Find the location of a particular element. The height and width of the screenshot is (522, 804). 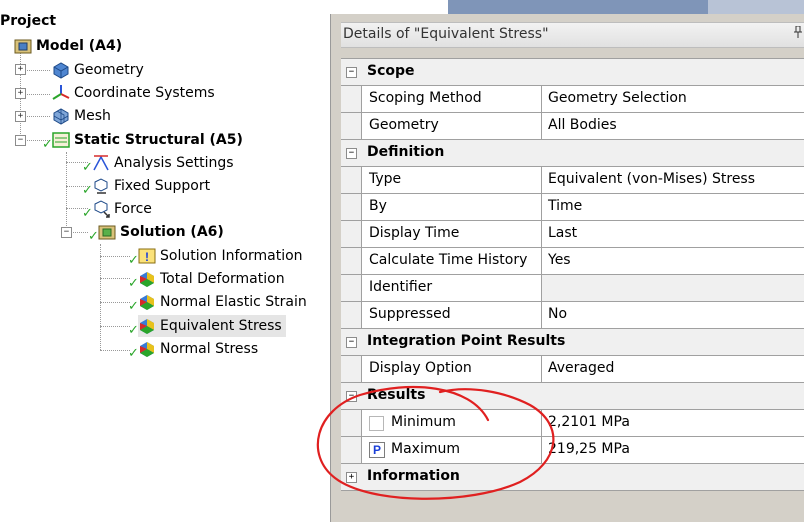

property-row: Display Time Last is located at coordinates (572, 234).